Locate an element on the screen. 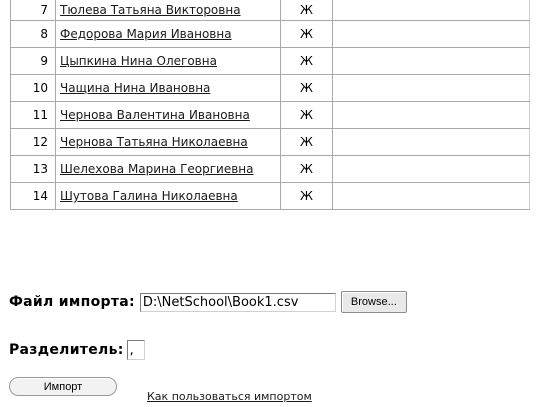 The width and height of the screenshot is (540, 407). person-name-link: Чернова Татьяна Николаевна is located at coordinates (154, 142).